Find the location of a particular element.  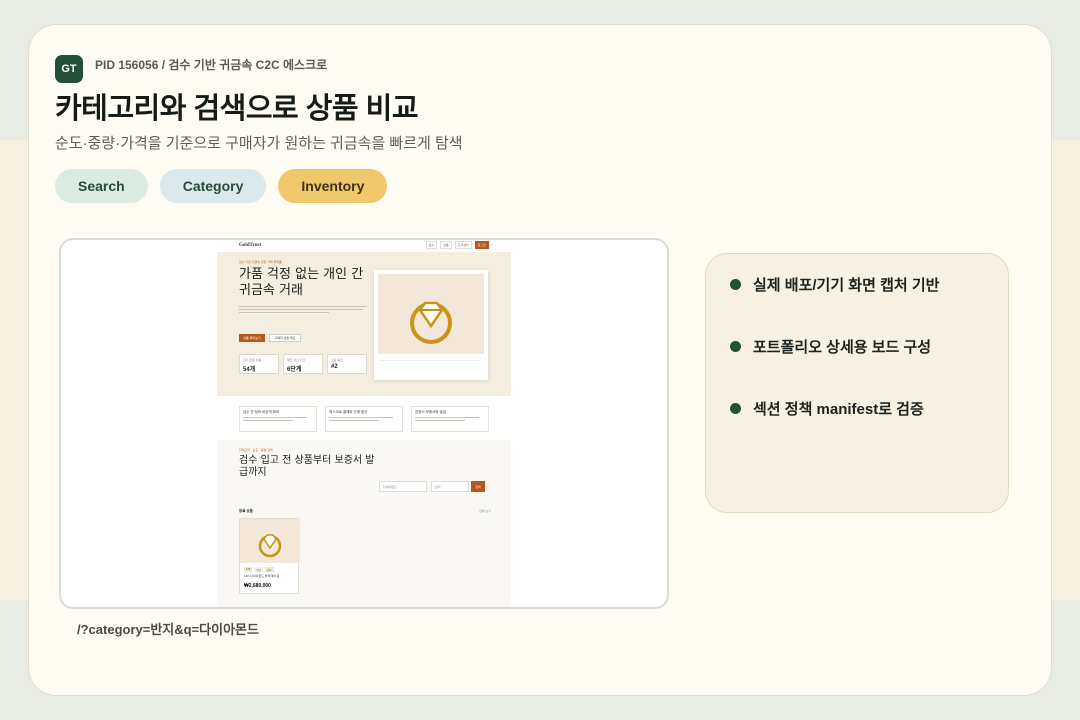

site-nav-links: 검수 상품 고객센터 로그인 is located at coordinates (457, 245).